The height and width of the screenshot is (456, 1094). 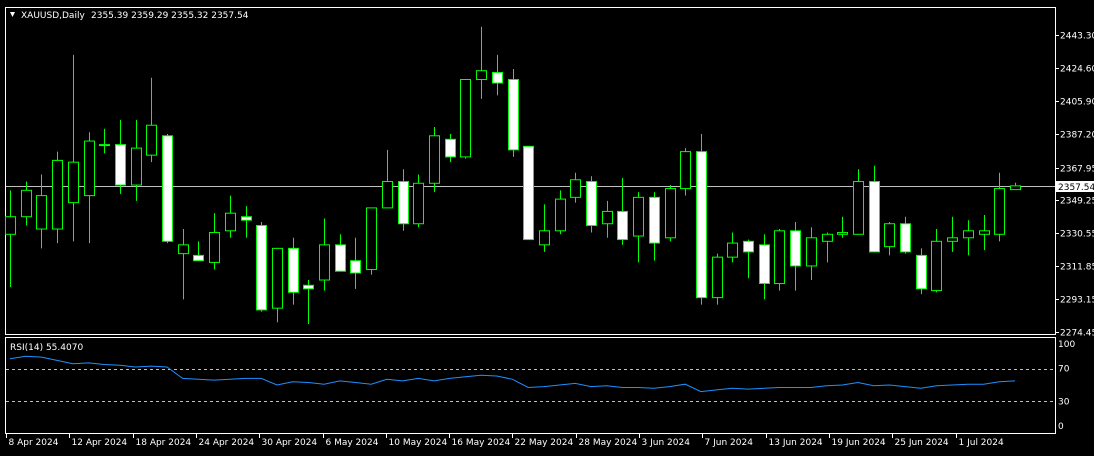 What do you see at coordinates (1077, 136) in the screenshot?
I see `price-tick-label: 2387.20` at bounding box center [1077, 136].